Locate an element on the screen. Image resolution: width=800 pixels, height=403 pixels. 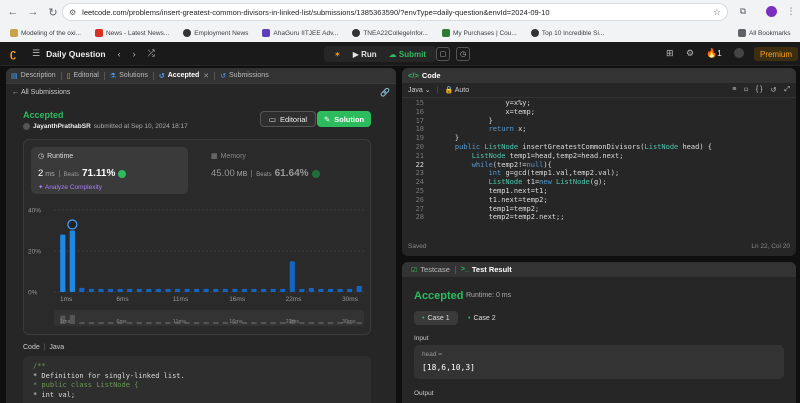
tab-testcase: ☑ Testcase is located at coordinates (430, 269).